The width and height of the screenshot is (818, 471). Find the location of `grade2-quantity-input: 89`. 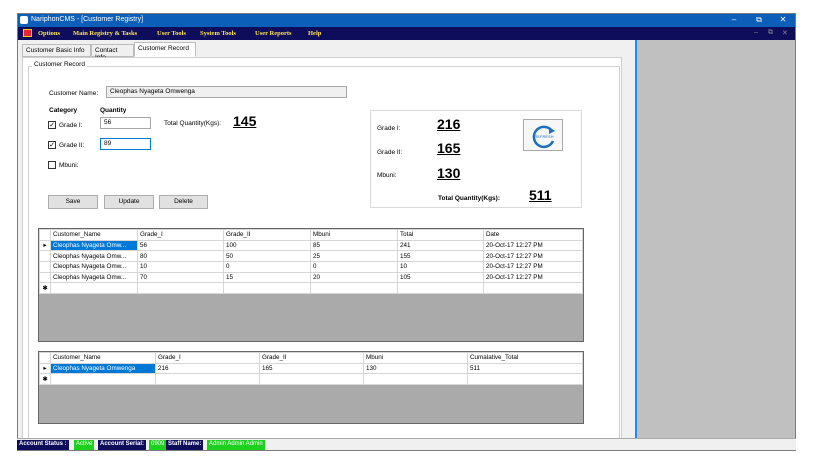

grade2-quantity-input: 89 is located at coordinates (125, 144).